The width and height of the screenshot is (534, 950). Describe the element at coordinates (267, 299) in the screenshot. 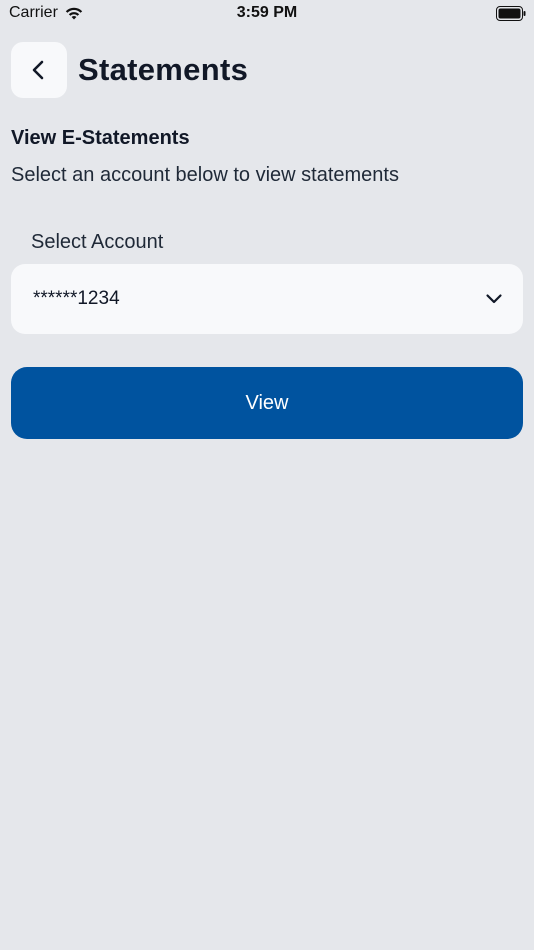

I see `account-dropdown: ******1234` at that location.